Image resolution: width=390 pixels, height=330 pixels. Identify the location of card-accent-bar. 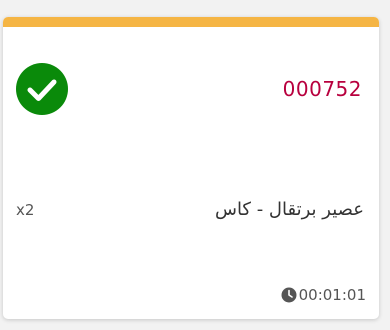
(191, 22).